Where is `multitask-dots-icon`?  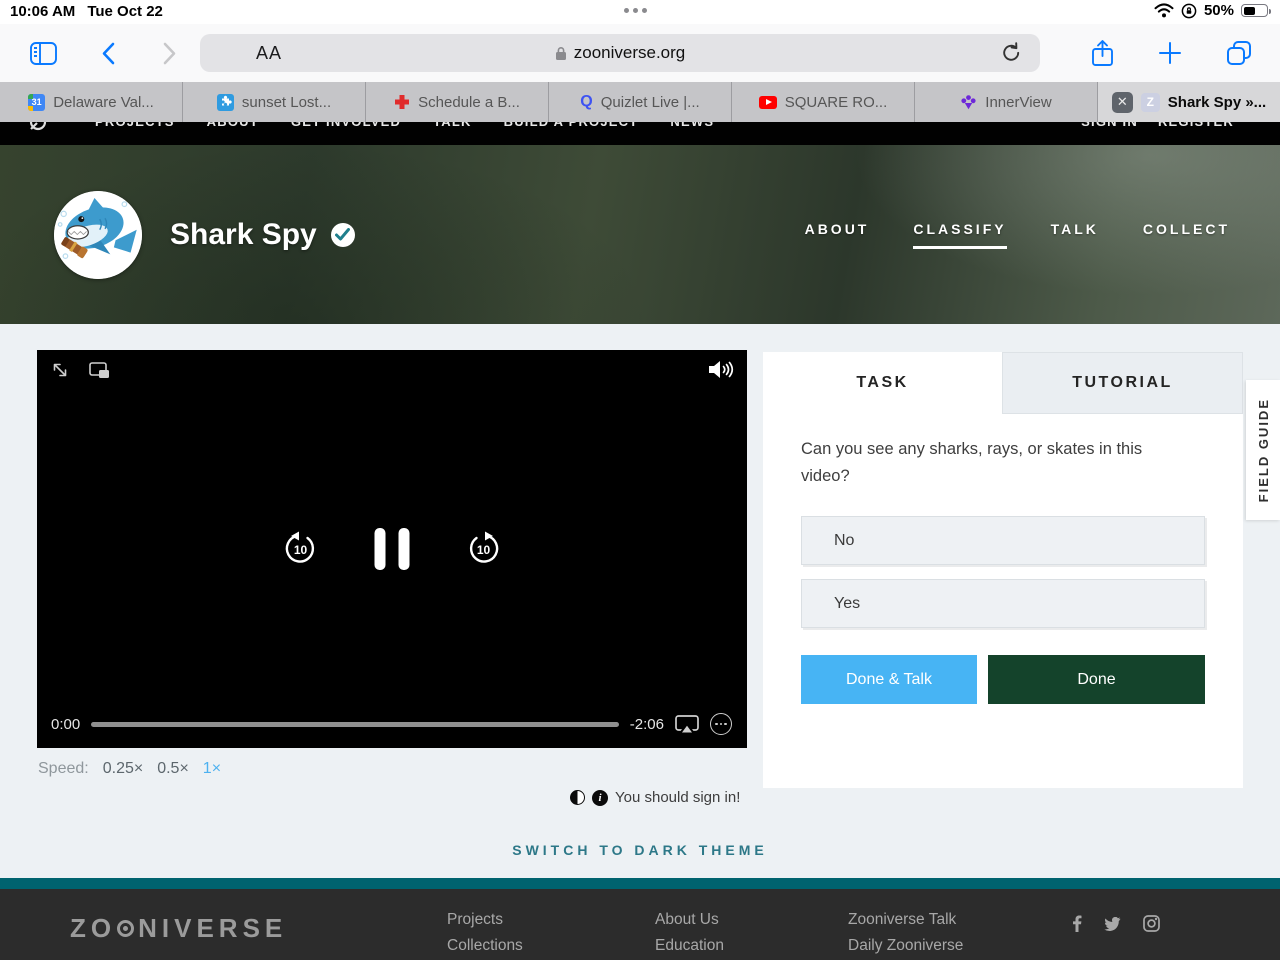 multitask-dots-icon is located at coordinates (635, 10).